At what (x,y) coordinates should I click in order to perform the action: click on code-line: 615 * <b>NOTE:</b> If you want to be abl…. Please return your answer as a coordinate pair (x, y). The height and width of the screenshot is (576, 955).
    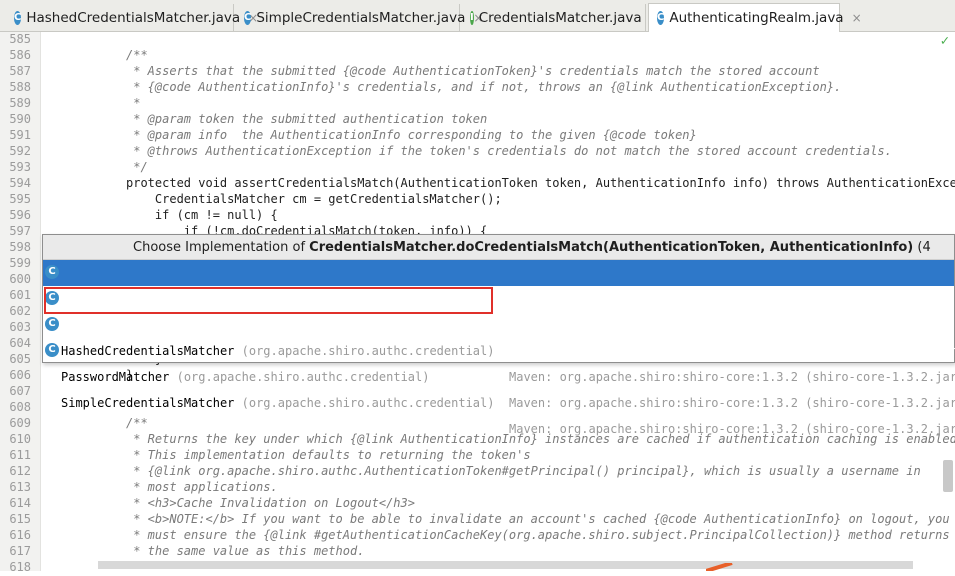
    Looking at the image, I should click on (477, 520).